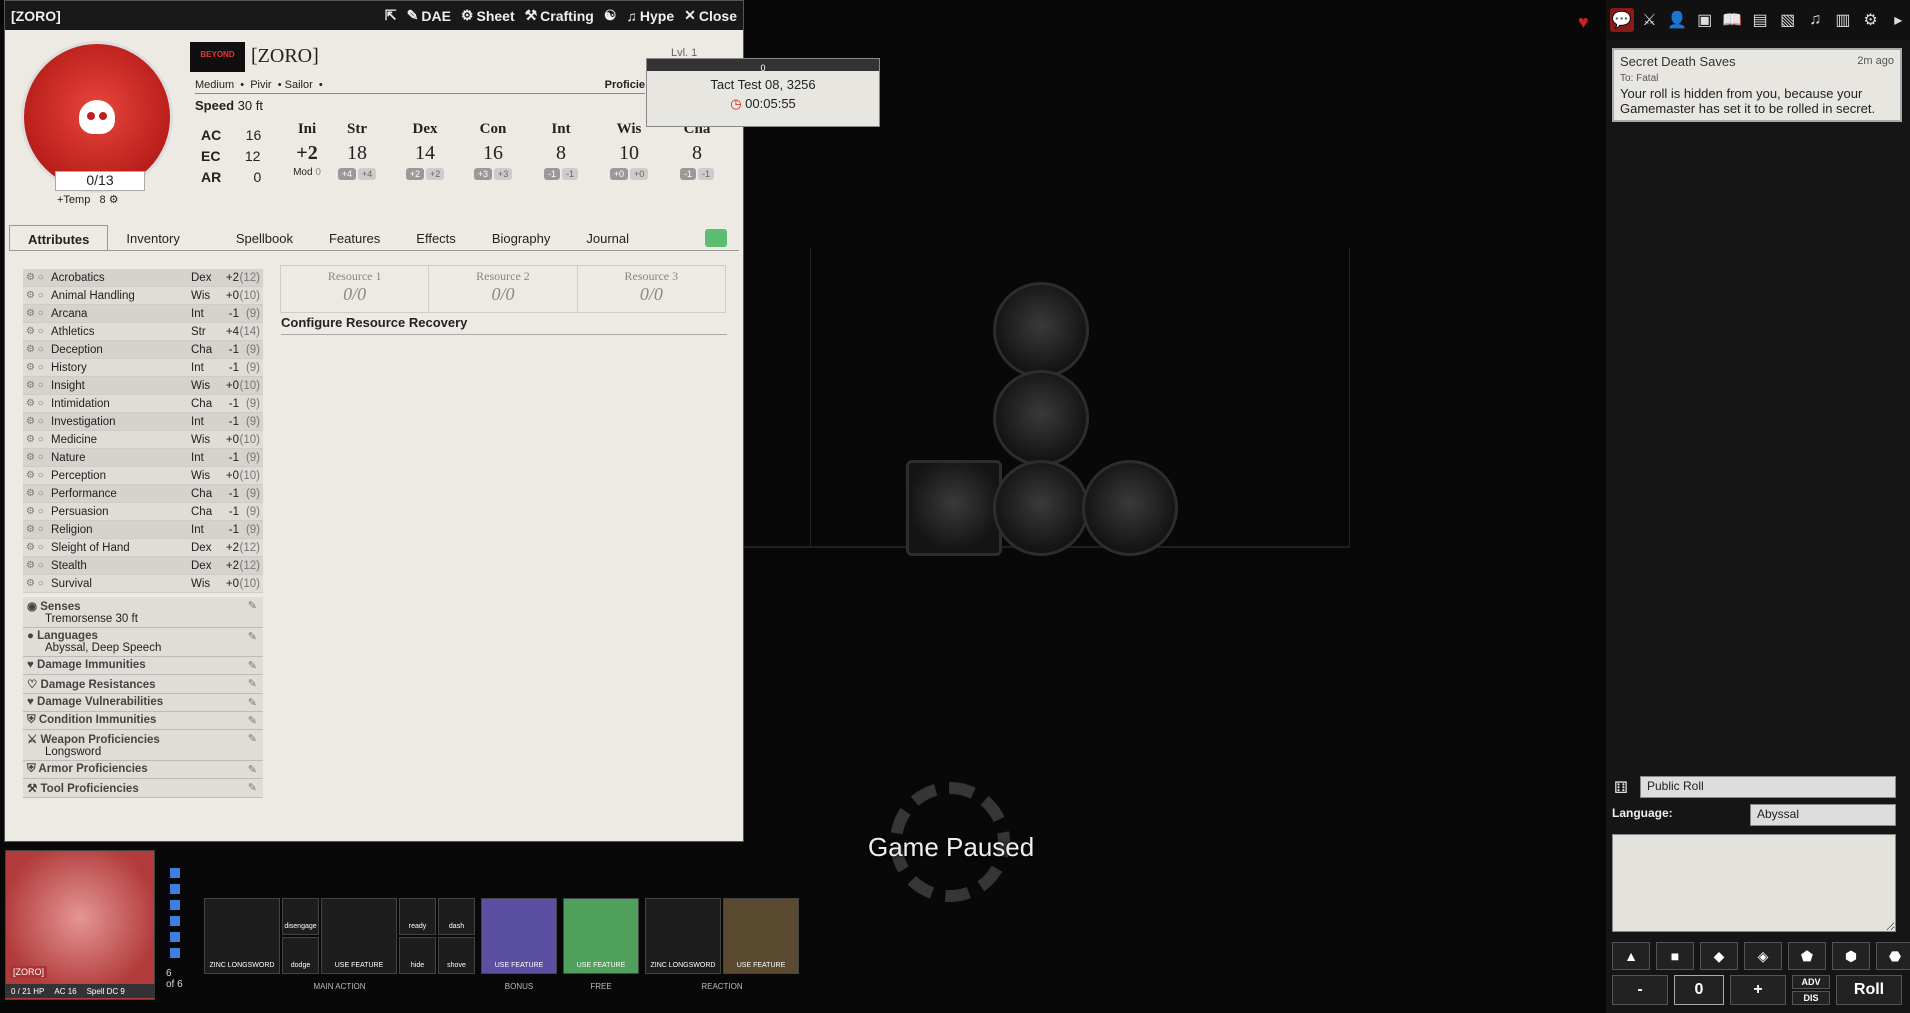  What do you see at coordinates (143, 494) in the screenshot?
I see `skill-row: ⚙ ○ Performance Cha -1 (9)` at bounding box center [143, 494].